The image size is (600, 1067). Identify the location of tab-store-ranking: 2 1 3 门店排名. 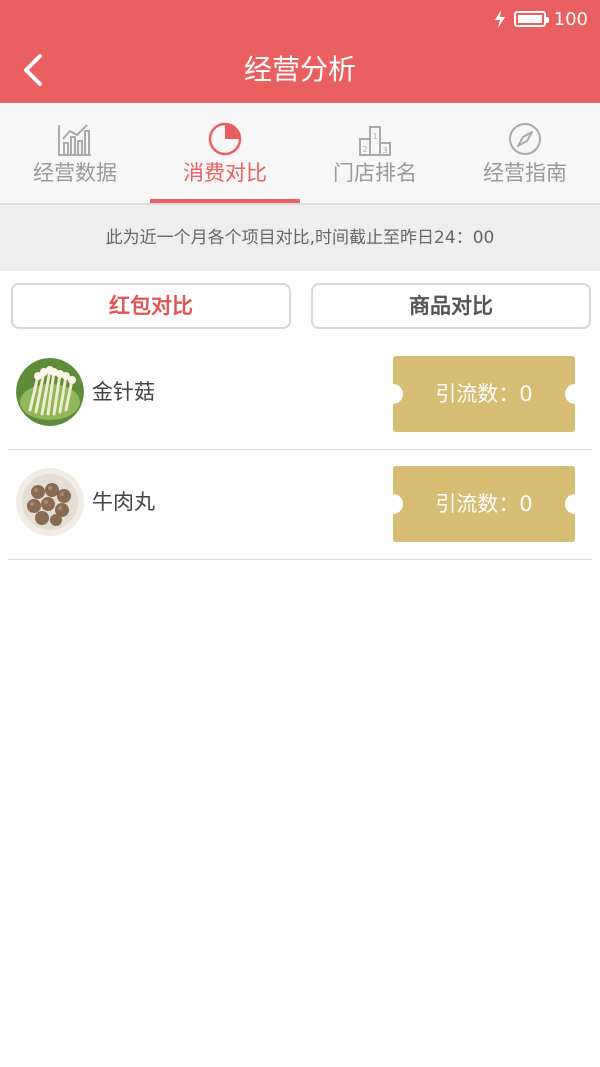
(375, 153).